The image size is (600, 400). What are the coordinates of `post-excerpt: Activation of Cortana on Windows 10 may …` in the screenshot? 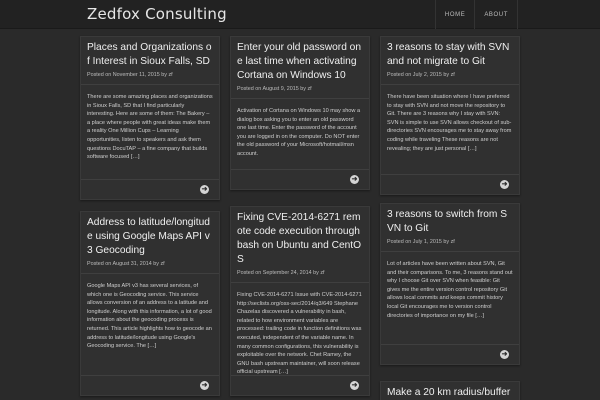 It's located at (299, 132).